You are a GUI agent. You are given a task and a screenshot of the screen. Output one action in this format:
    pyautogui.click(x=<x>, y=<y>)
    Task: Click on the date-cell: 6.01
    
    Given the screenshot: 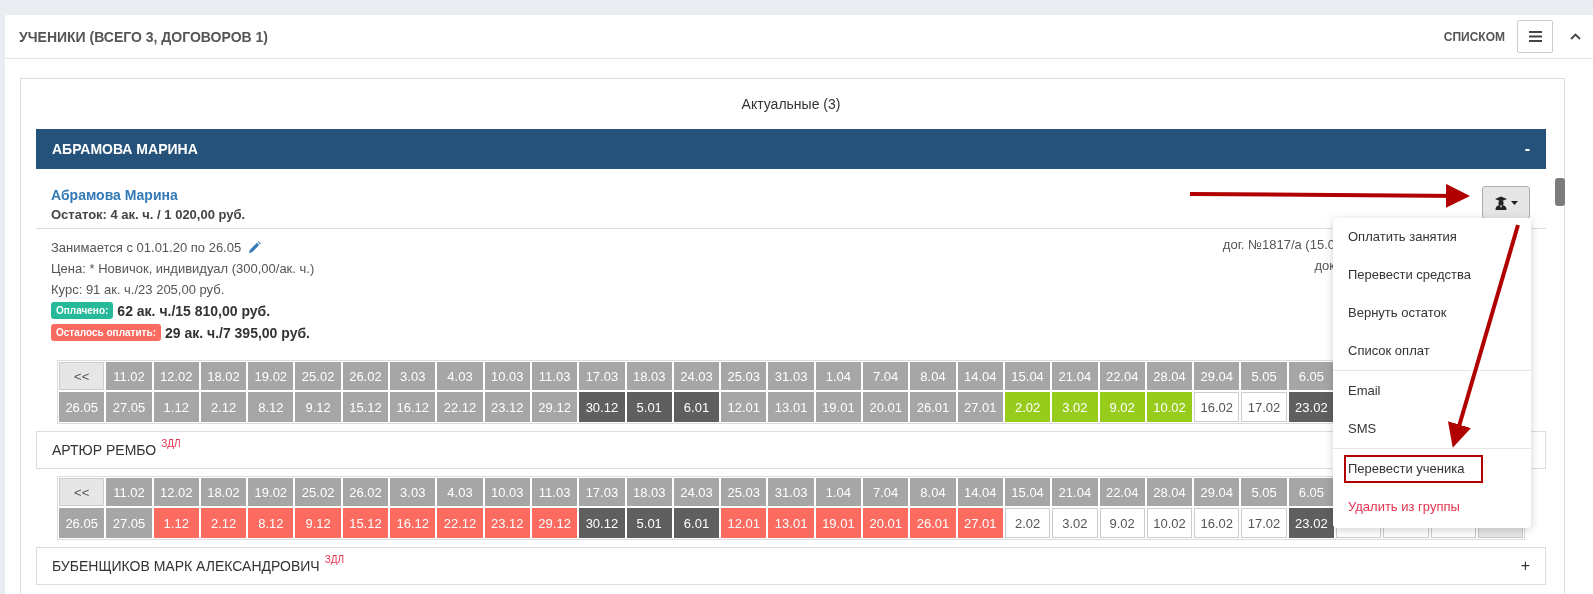 What is the action you would take?
    pyautogui.click(x=696, y=523)
    